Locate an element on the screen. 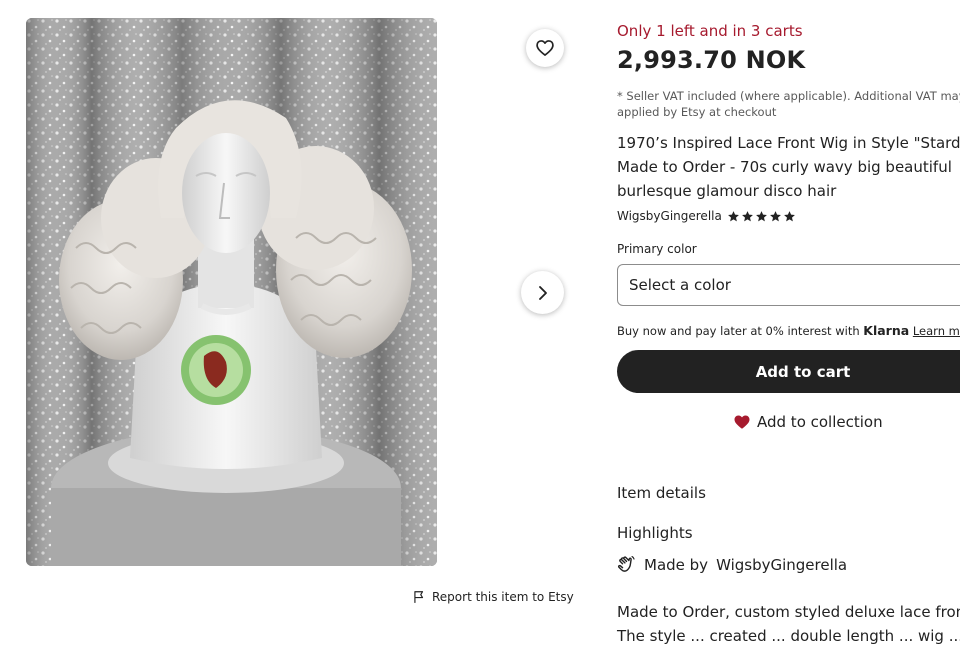 The width and height of the screenshot is (960, 648). stock-message: Only 1 left and in 3 carts is located at coordinates (710, 31).